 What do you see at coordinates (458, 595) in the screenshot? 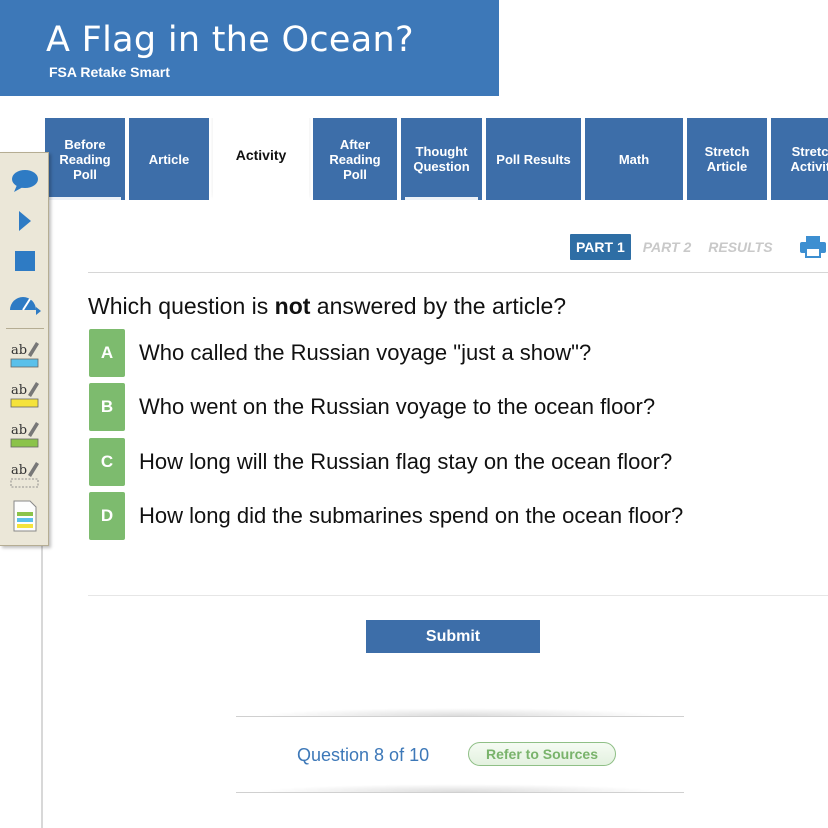
I see `divider-middle` at bounding box center [458, 595].